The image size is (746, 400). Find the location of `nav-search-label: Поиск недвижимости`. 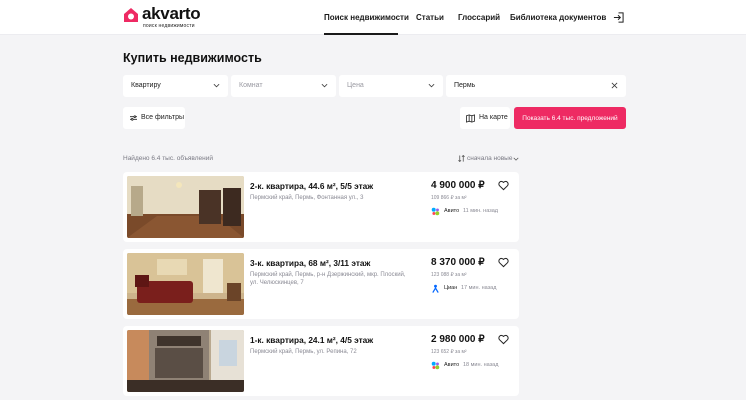

nav-search-label: Поиск недвижимости is located at coordinates (366, 17).